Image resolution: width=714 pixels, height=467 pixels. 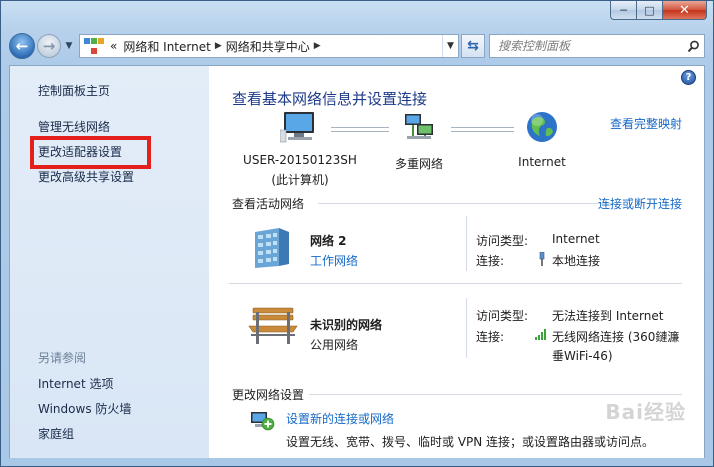 What do you see at coordinates (646, 123) in the screenshot?
I see `see-full-map-link: 查看完整映射` at bounding box center [646, 123].